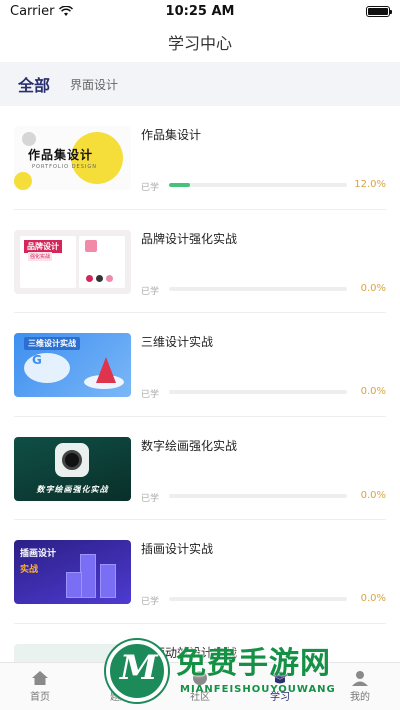 The height and width of the screenshot is (710, 400). I want to click on tabbar-label: 我的, so click(360, 697).